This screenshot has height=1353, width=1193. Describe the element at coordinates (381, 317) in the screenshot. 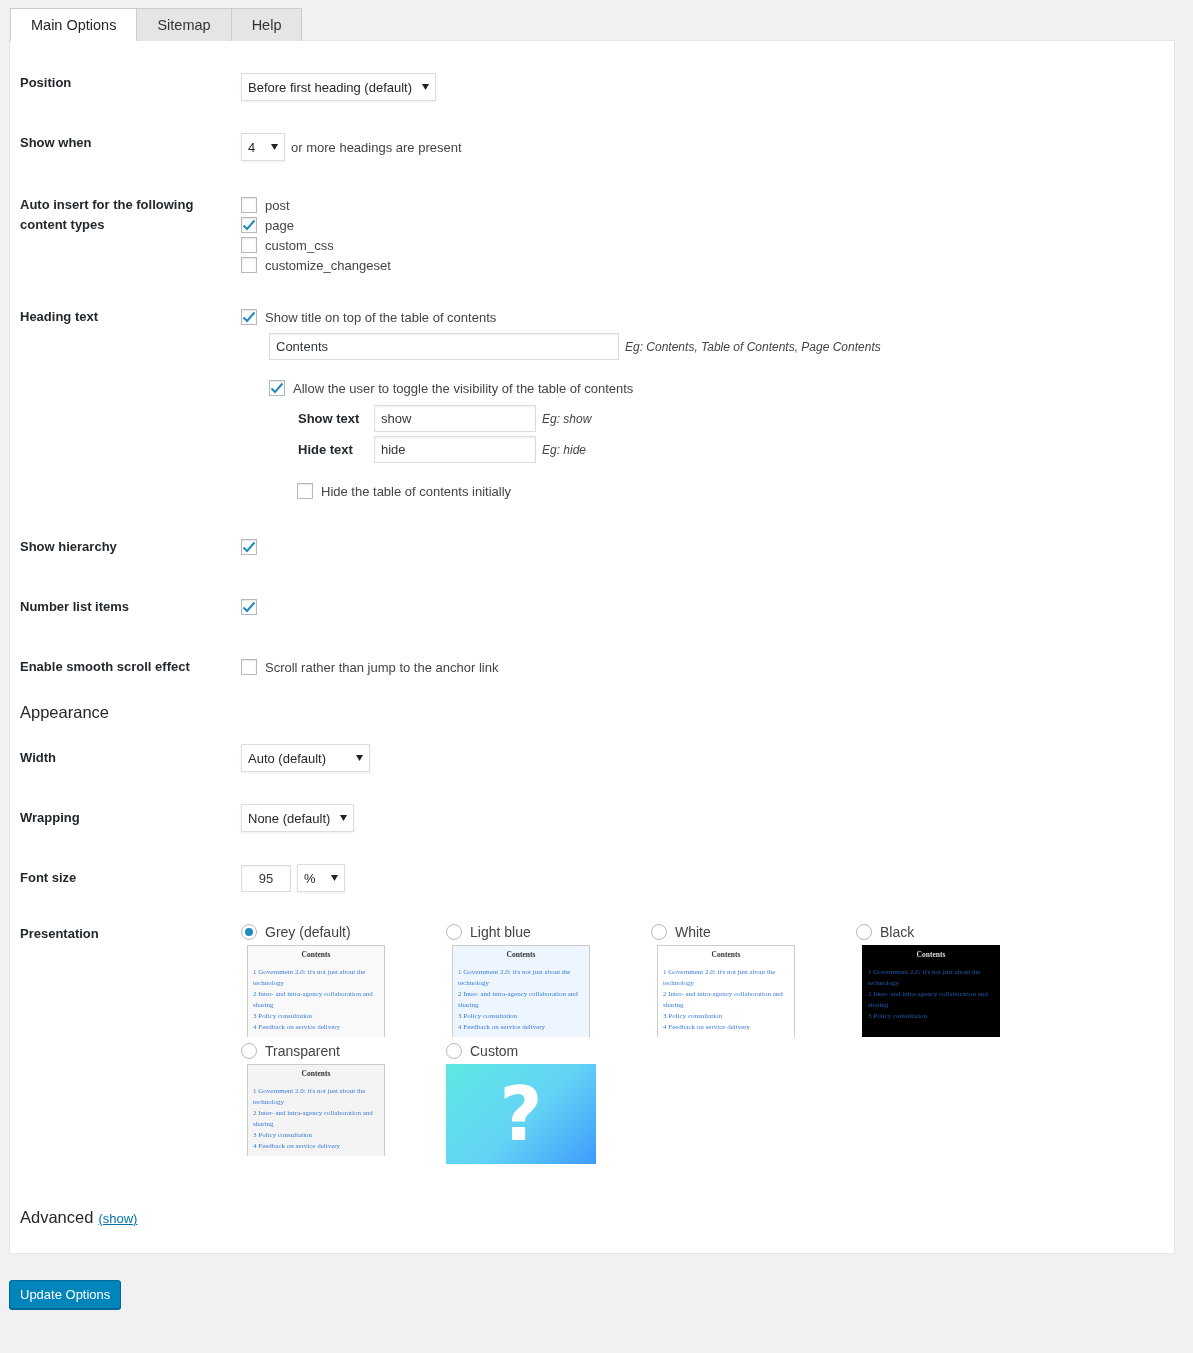

I see `option-text: Show title on top of the table of contents` at that location.